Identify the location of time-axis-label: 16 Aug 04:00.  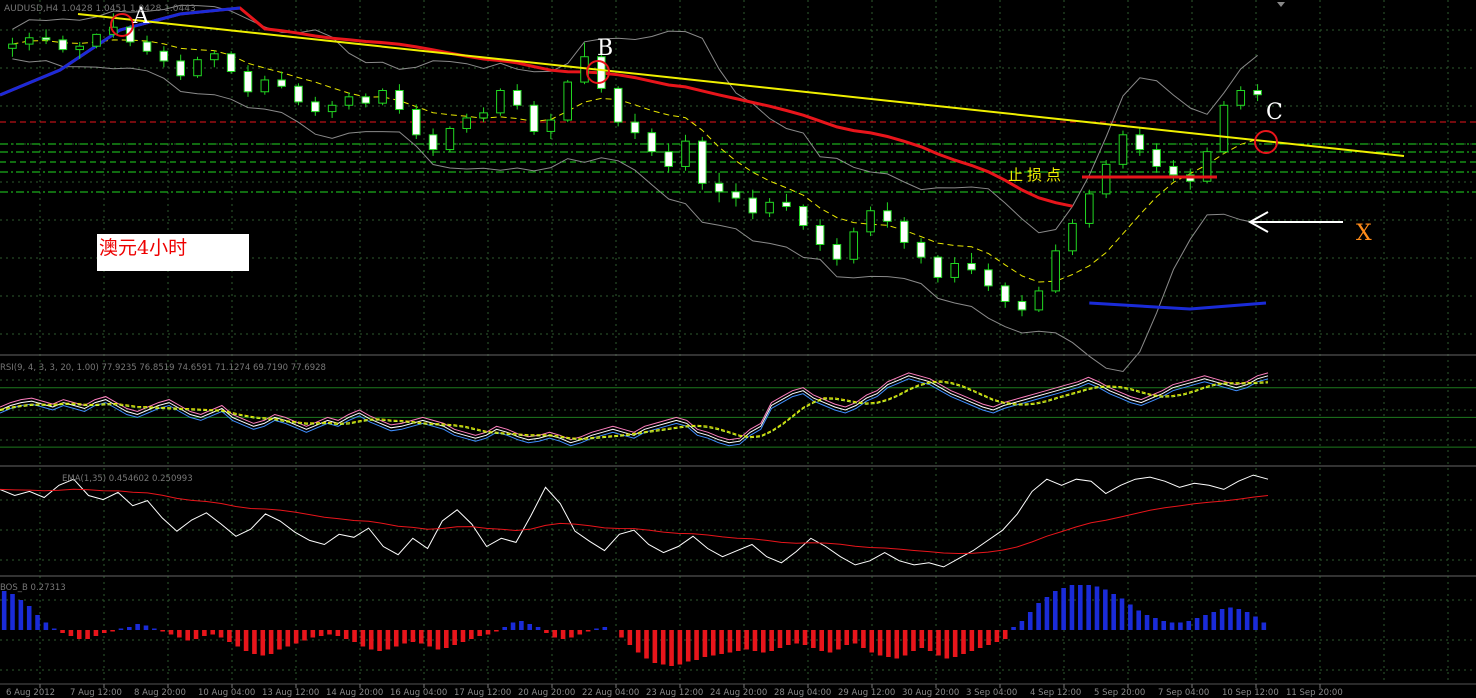
(418, 693).